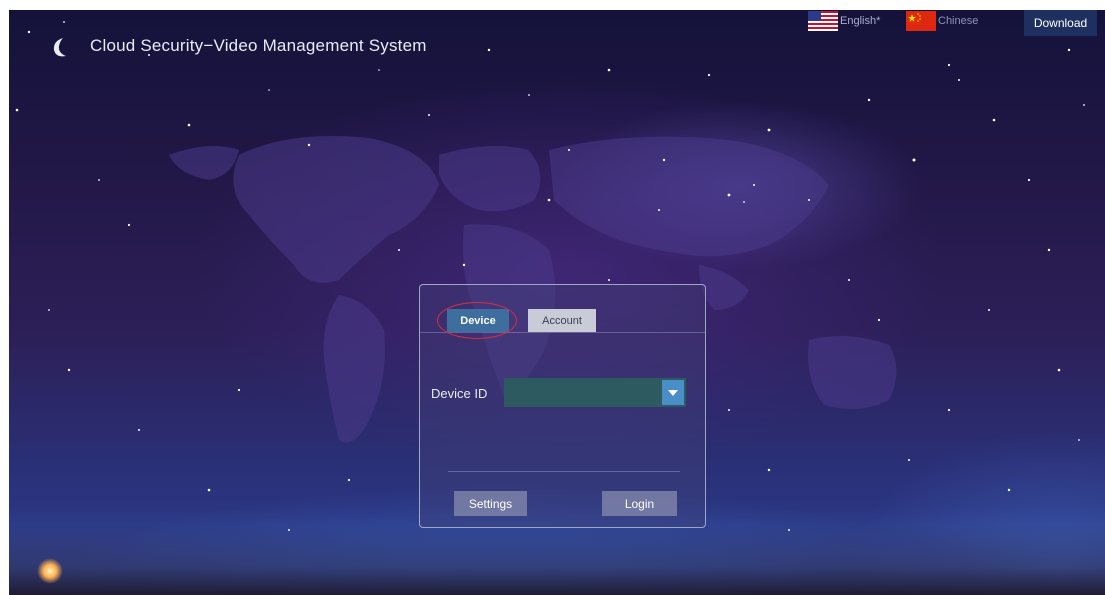 This screenshot has width=1105, height=595. I want to click on language-chinese: Chinese, so click(942, 21).